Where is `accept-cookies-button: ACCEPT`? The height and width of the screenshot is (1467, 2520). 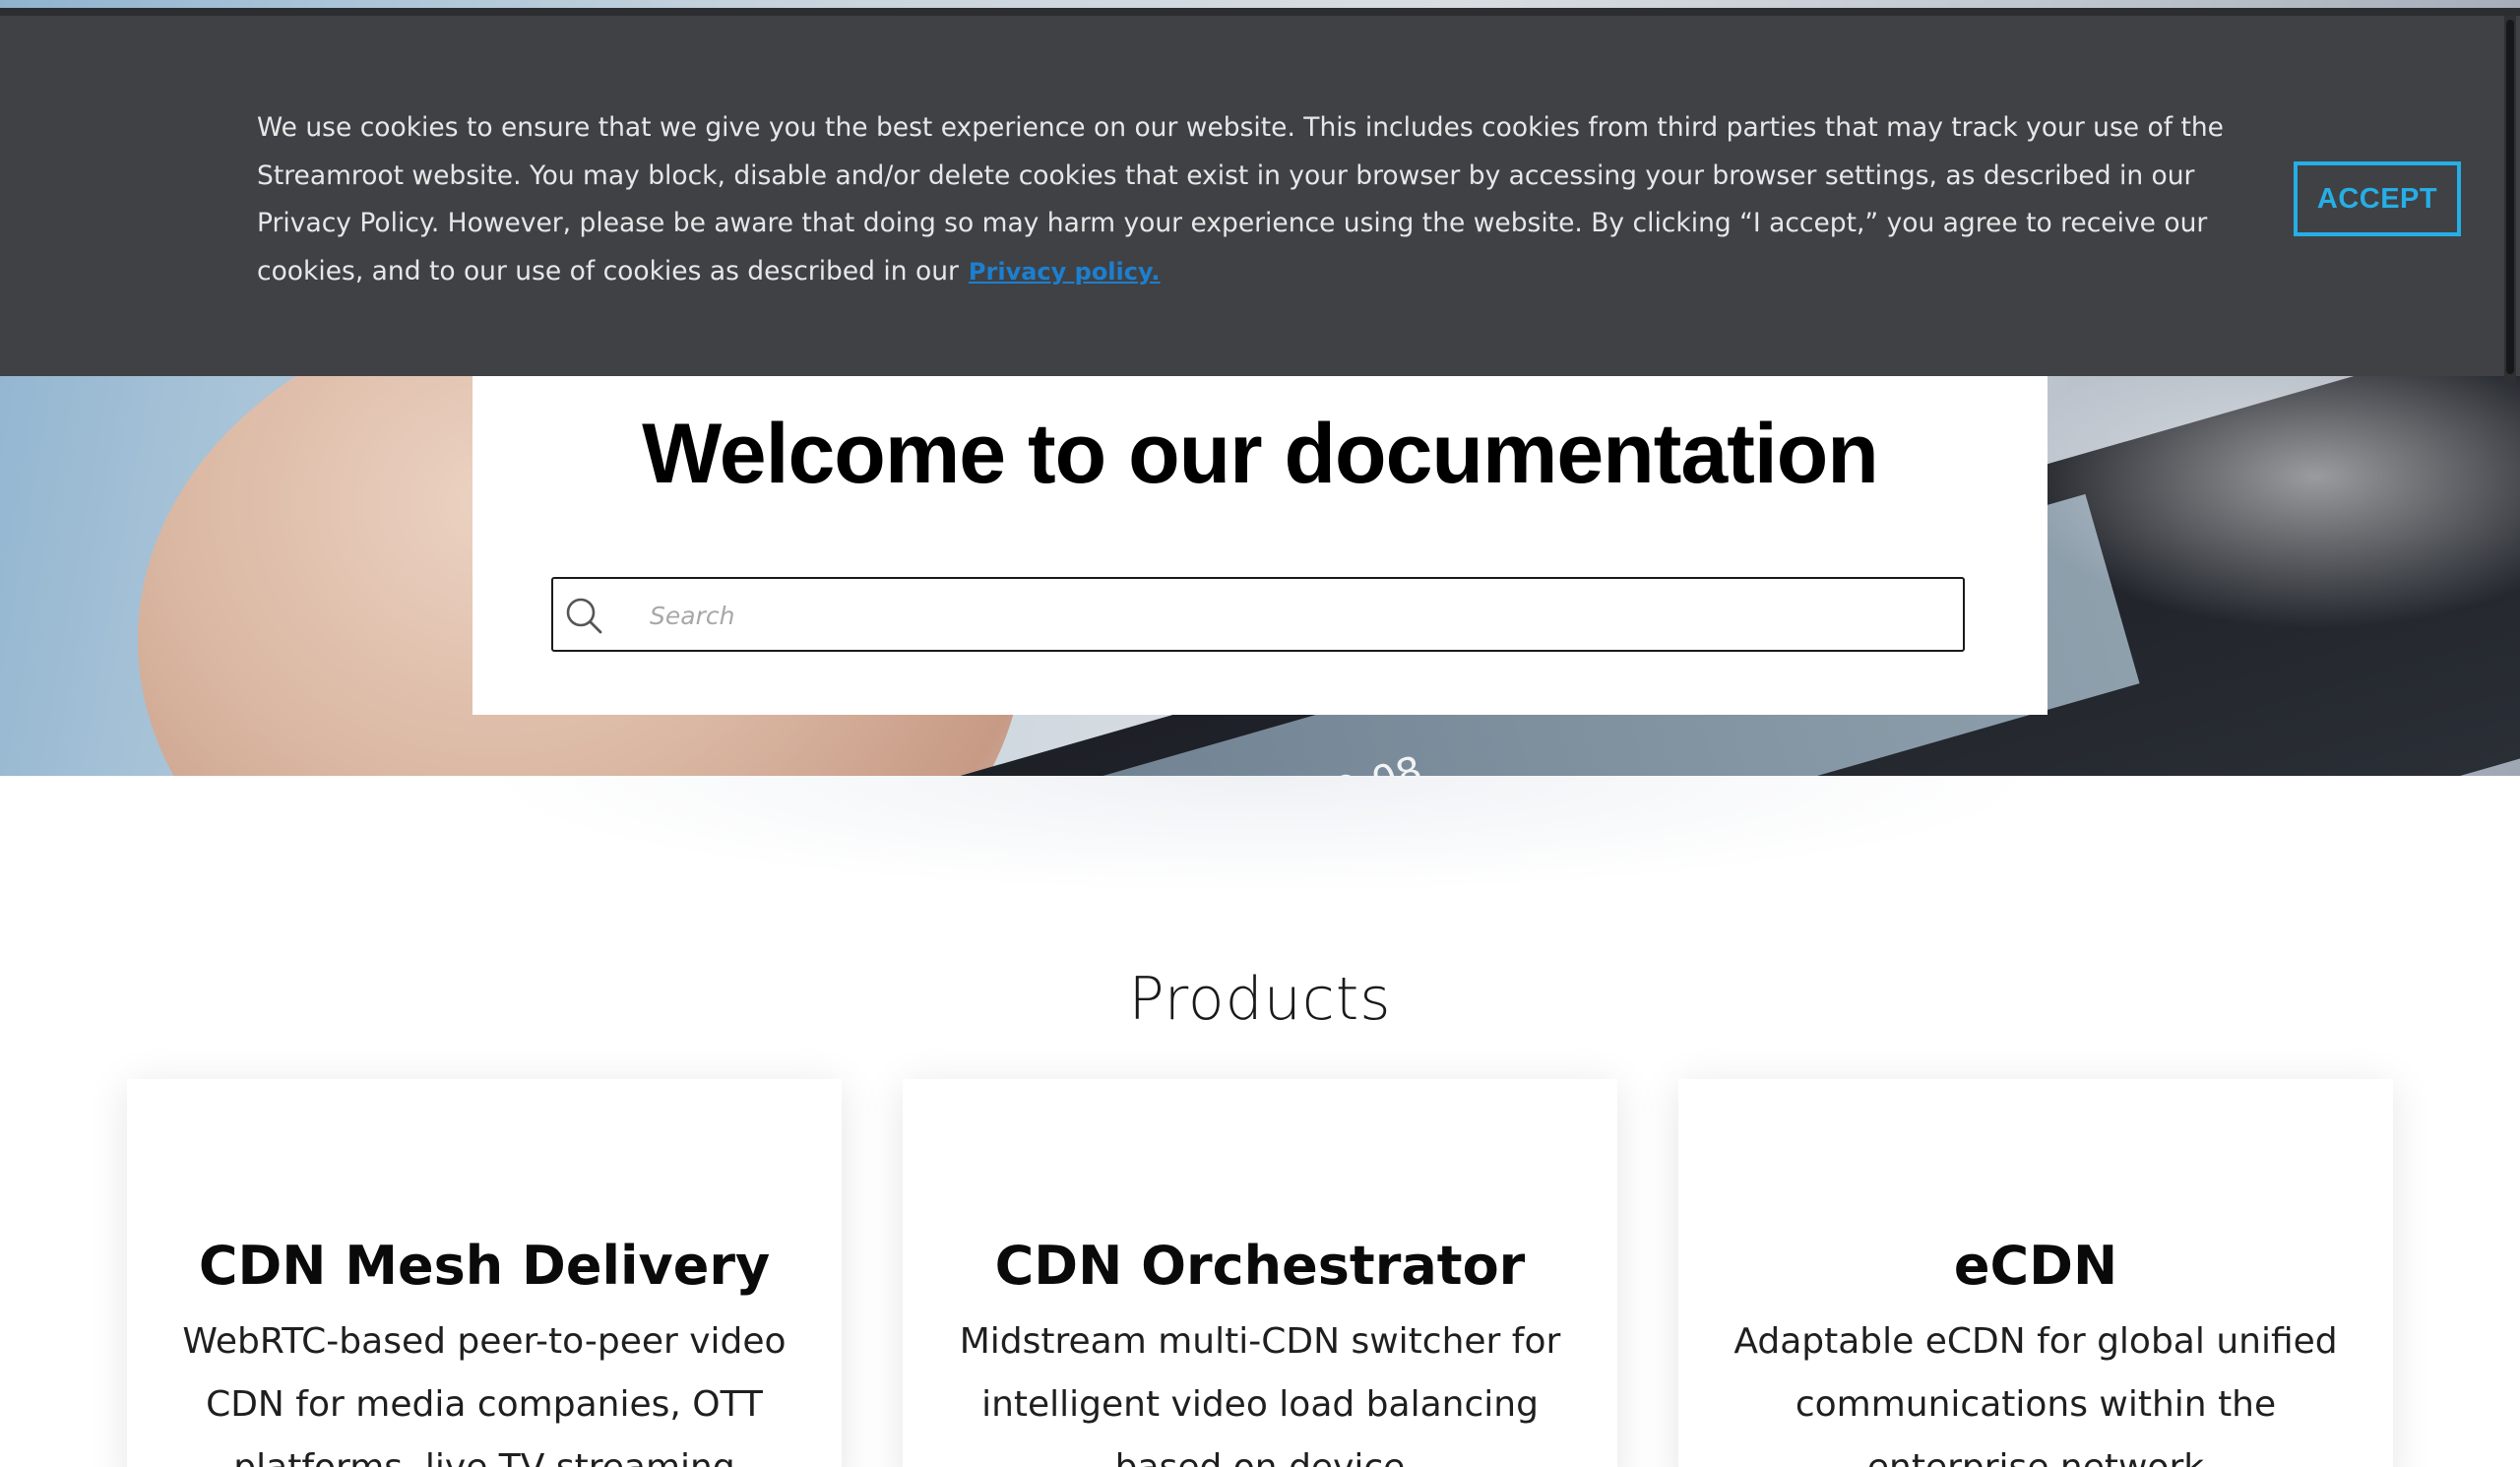
accept-cookies-button: ACCEPT is located at coordinates (2377, 198).